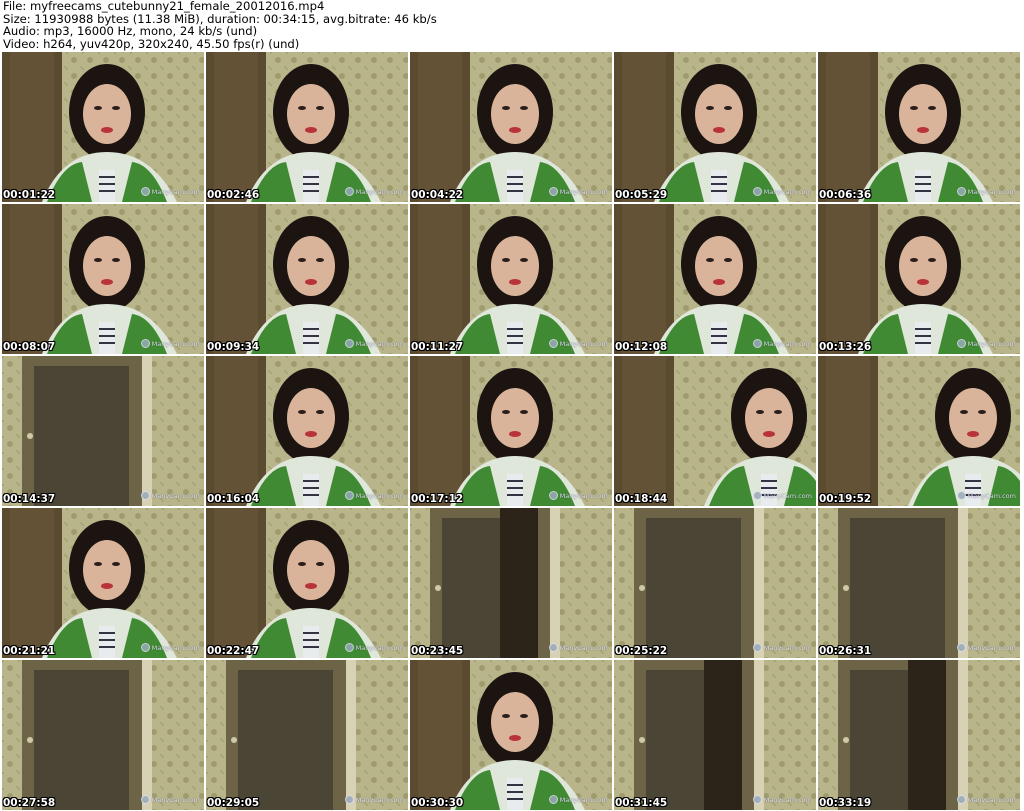 The width and height of the screenshot is (1024, 811). I want to click on timestamp: 00:08:07, so click(29, 347).